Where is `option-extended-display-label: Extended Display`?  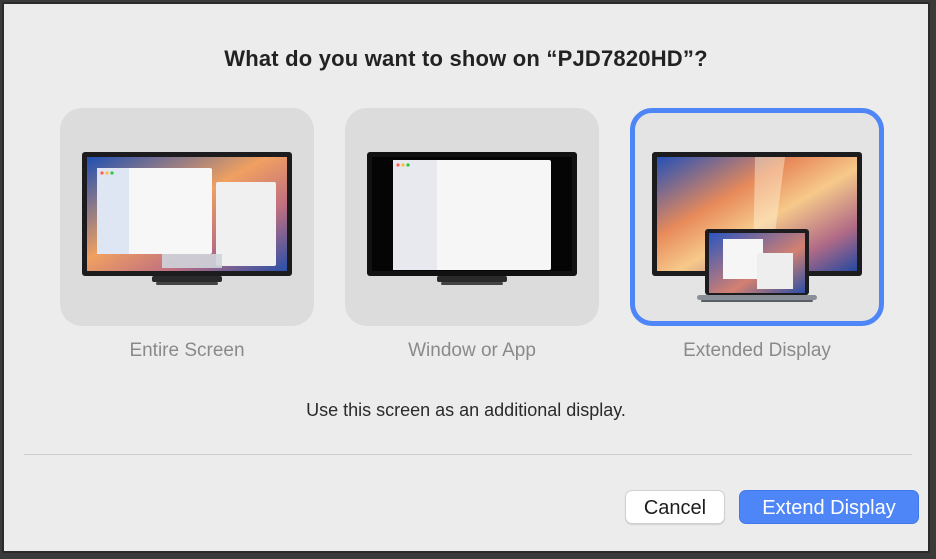 option-extended-display-label: Extended Display is located at coordinates (757, 350).